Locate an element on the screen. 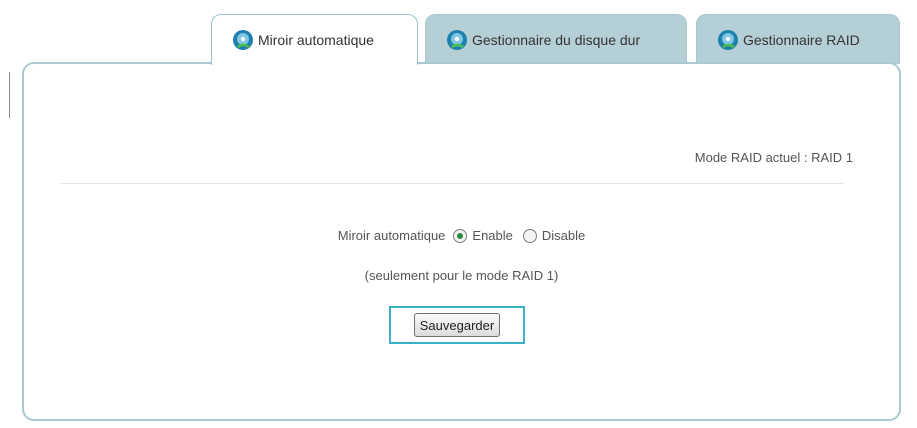 Image resolution: width=917 pixels, height=428 pixels. tab-gestionnaire-raid: Gestionnaire RAID is located at coordinates (798, 39).